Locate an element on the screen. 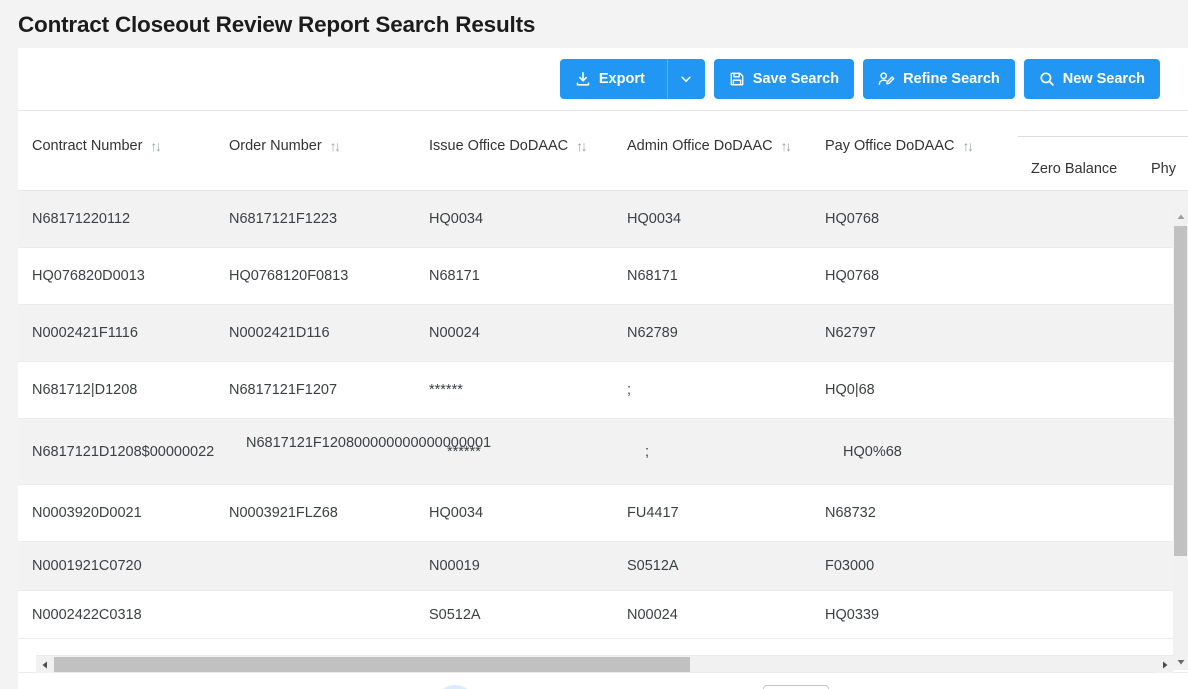  cell-admin-office: N62789 is located at coordinates (652, 333).